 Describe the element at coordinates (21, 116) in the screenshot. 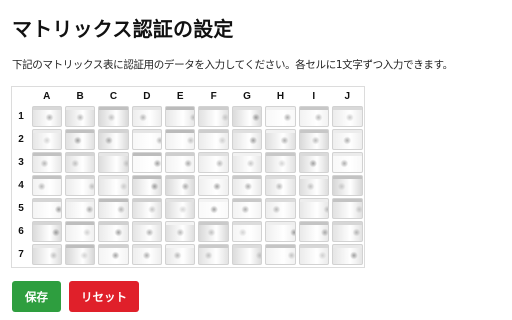

I see `row-header: 1` at that location.